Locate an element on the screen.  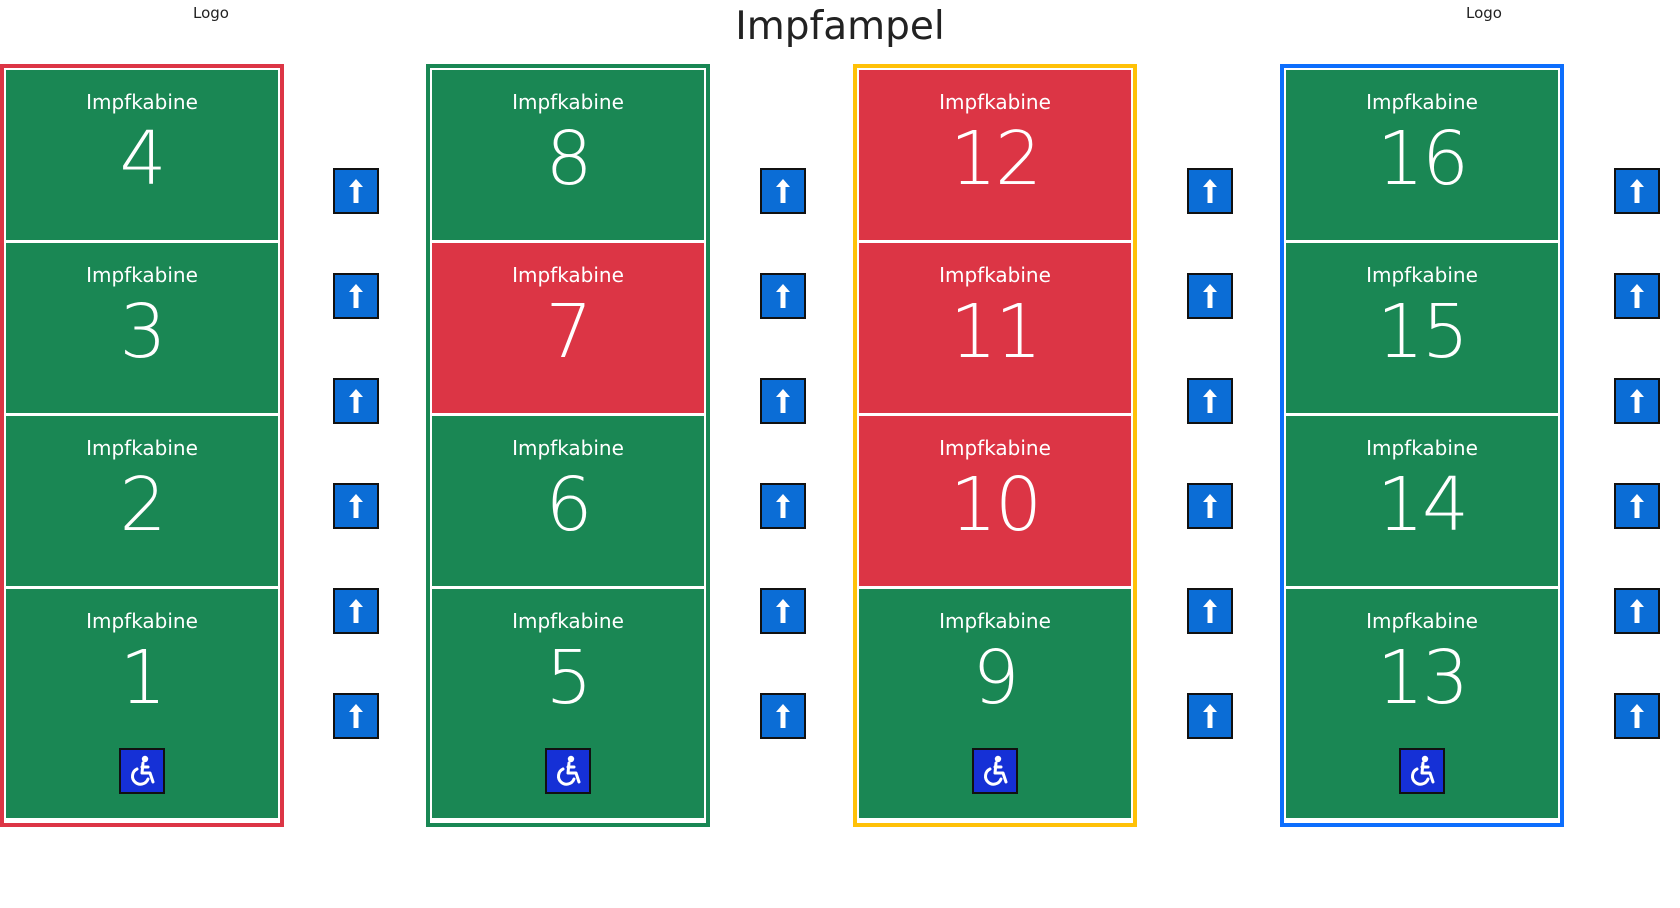
cabin-7: Impfkabine 7 is located at coordinates (568, 329).